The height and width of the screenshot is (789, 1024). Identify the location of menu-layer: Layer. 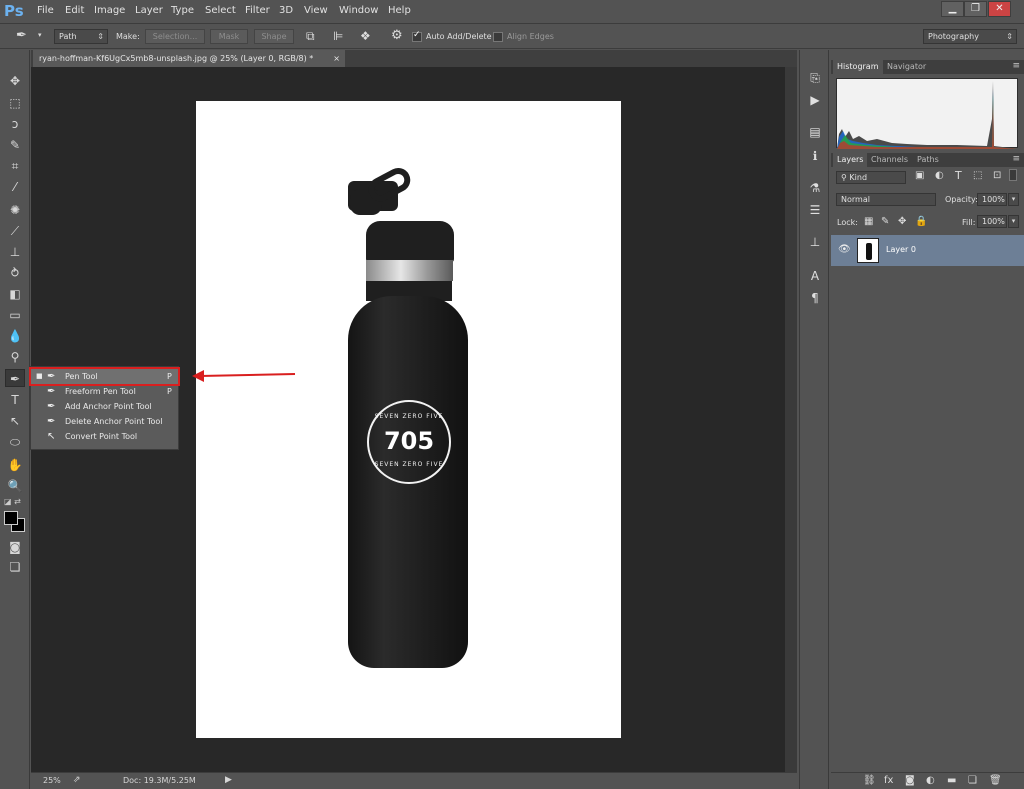
(149, 10).